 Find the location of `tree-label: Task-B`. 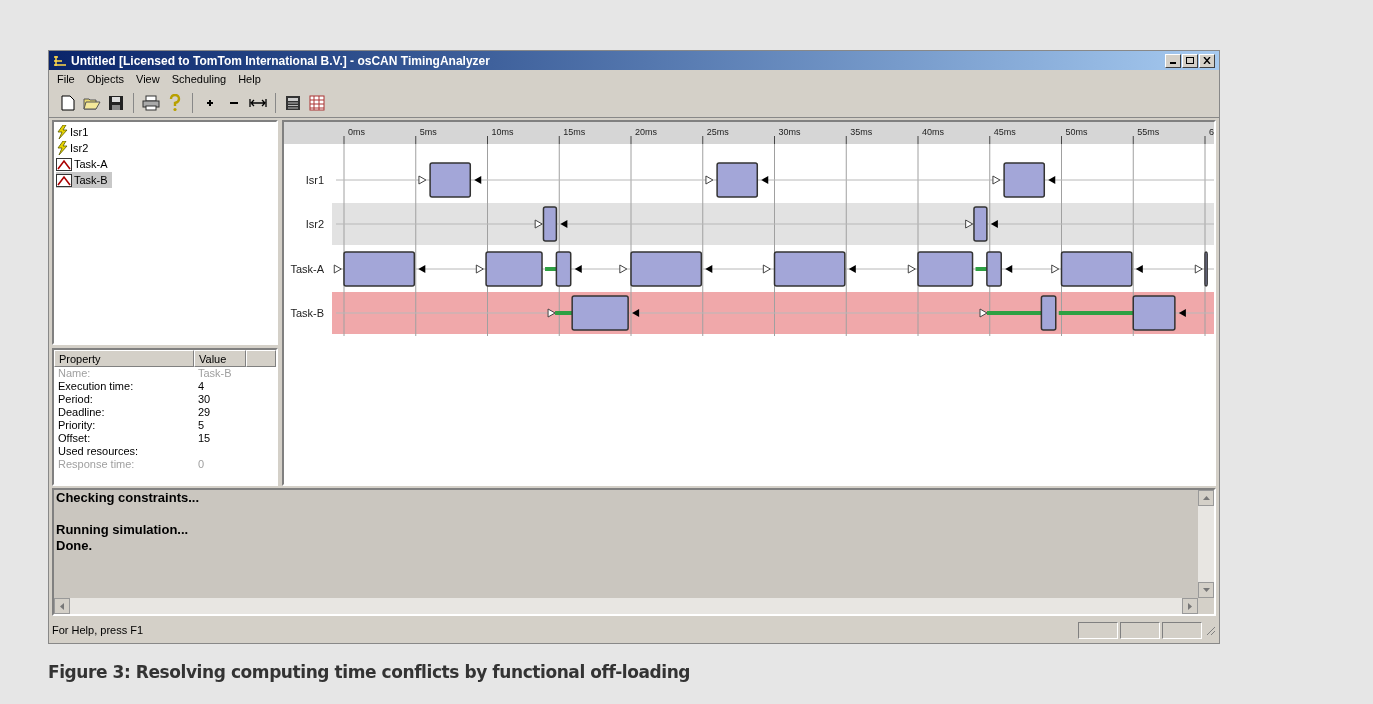

tree-label: Task-B is located at coordinates (91, 180).